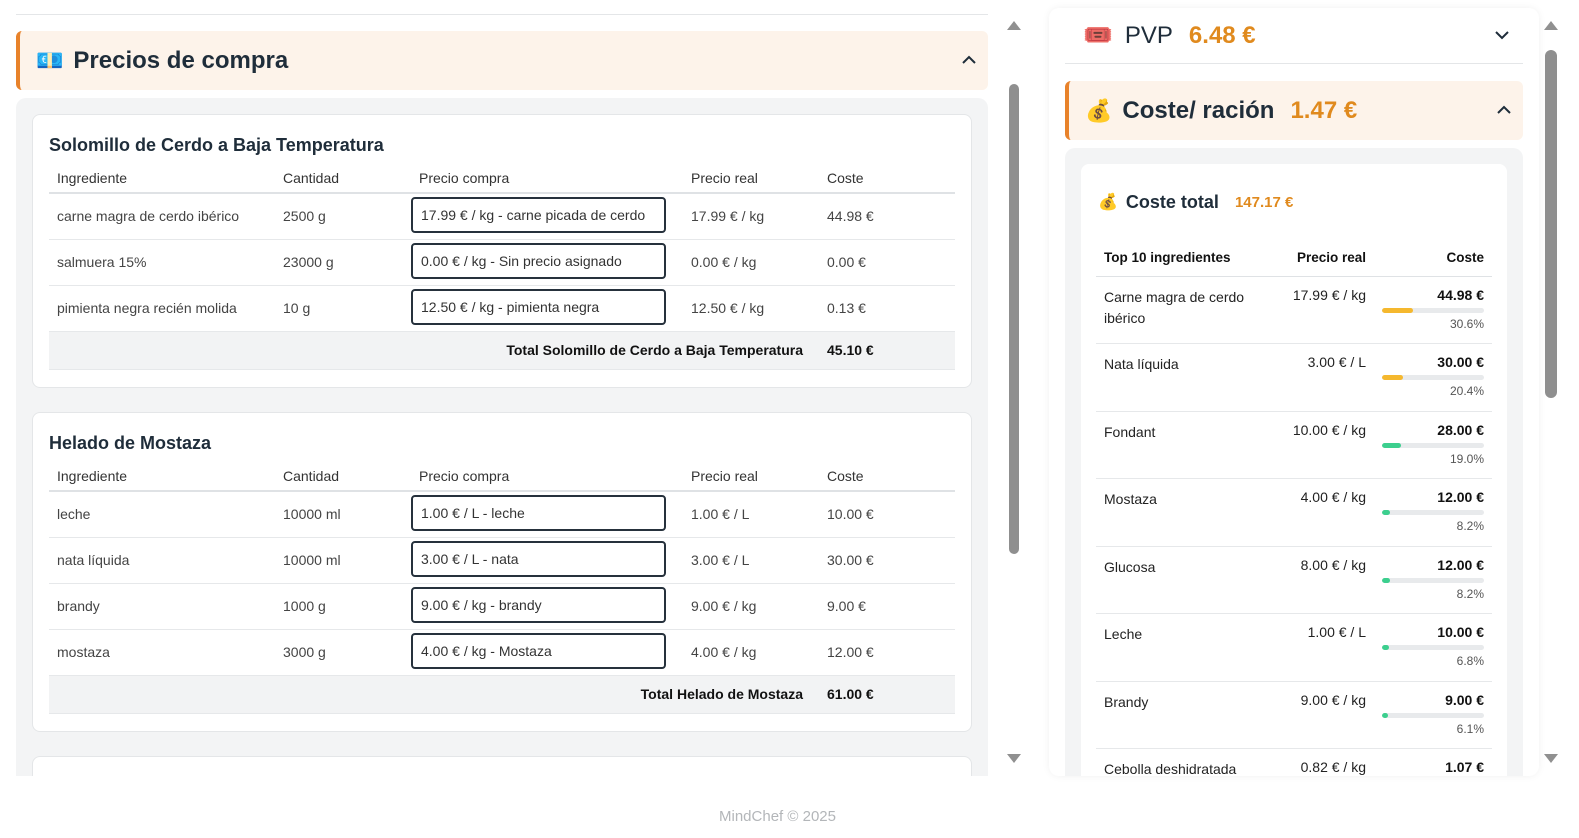 This screenshot has width=1579, height=838. Describe the element at coordinates (434, 694) in the screenshot. I see `total-label: Total Helado de Mostaza` at that location.